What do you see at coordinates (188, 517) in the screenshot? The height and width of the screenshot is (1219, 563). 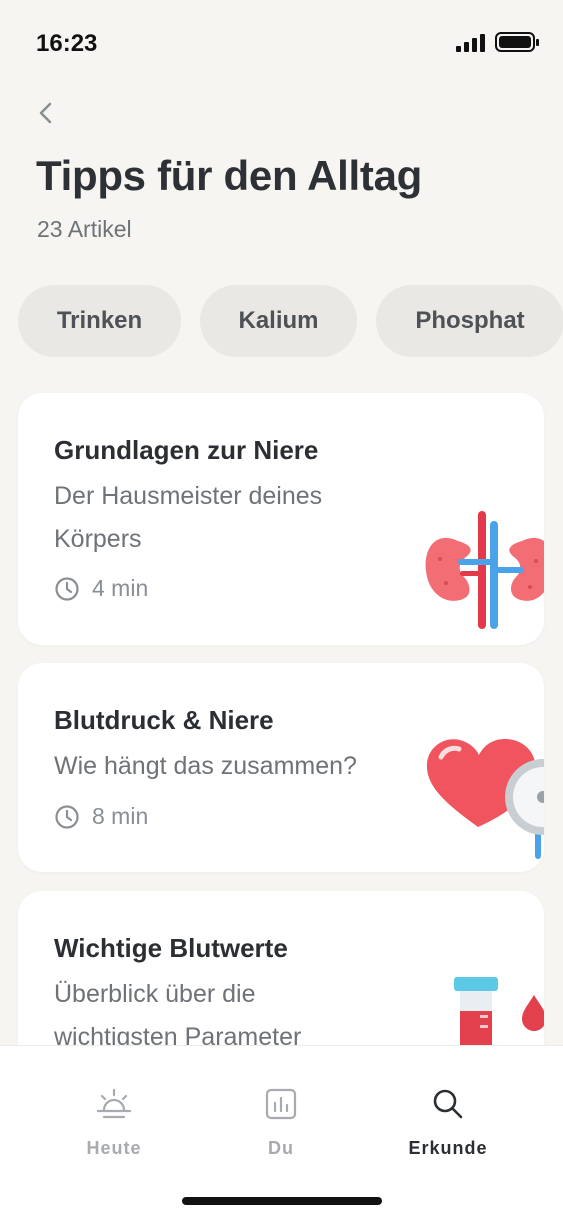 I see `article-description: Der Hausmeister deines Körpers` at bounding box center [188, 517].